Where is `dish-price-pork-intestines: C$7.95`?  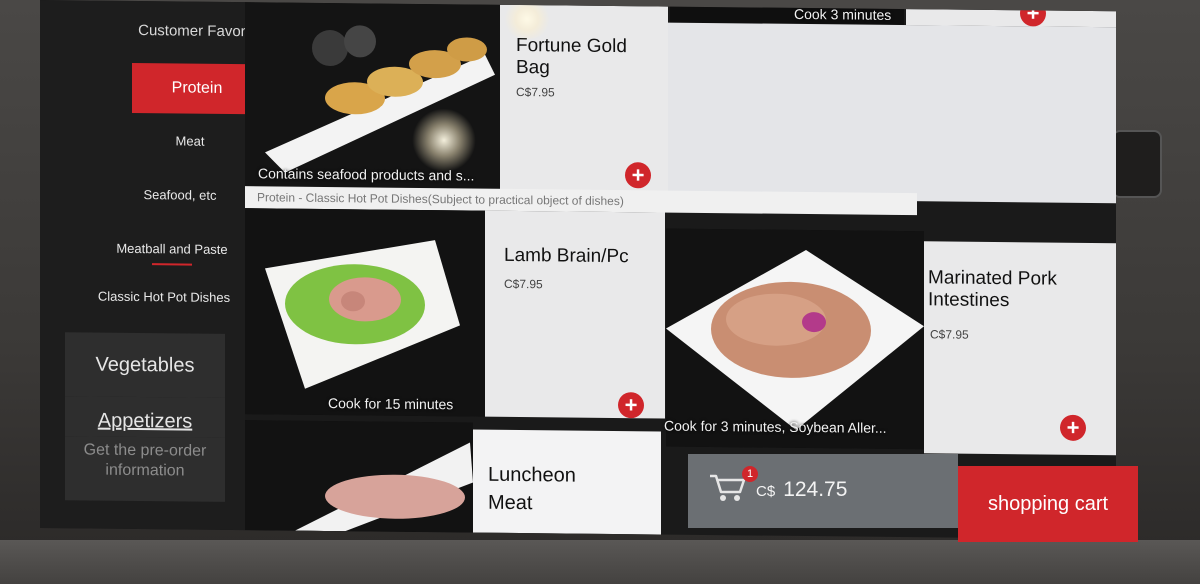
dish-price-pork-intestines: C$7.95 is located at coordinates (949, 334).